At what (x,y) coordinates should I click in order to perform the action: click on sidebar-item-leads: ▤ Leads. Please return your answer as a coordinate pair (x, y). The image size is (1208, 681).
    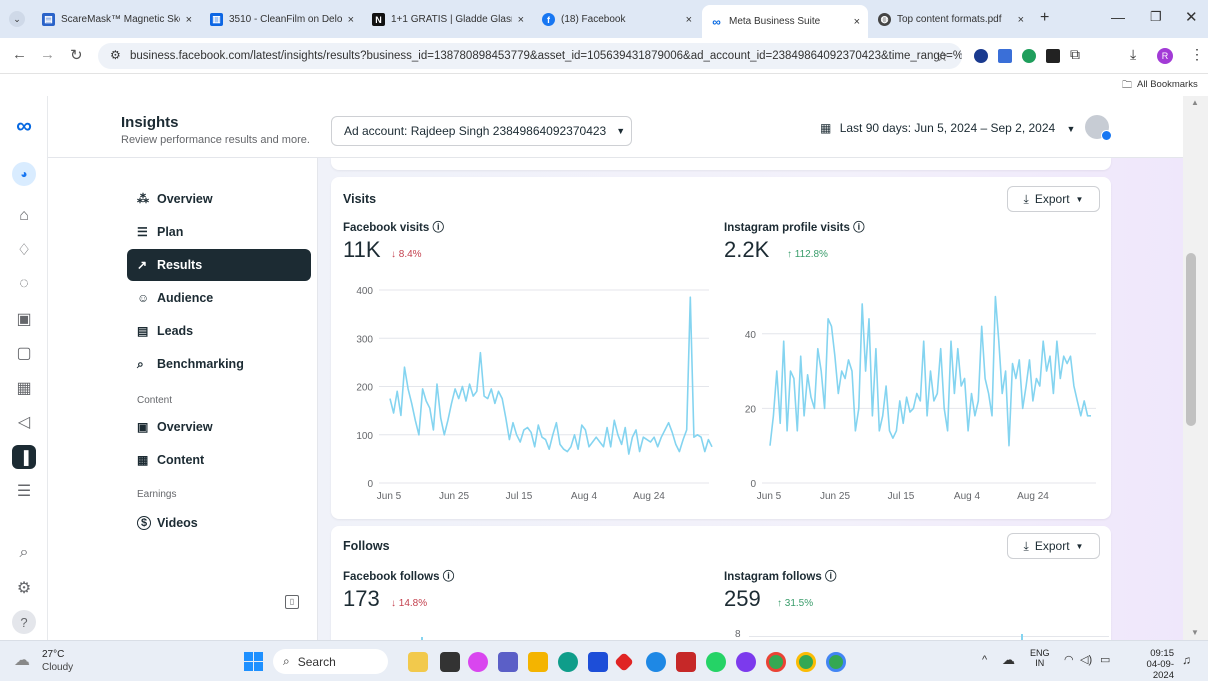
    Looking at the image, I should click on (219, 331).